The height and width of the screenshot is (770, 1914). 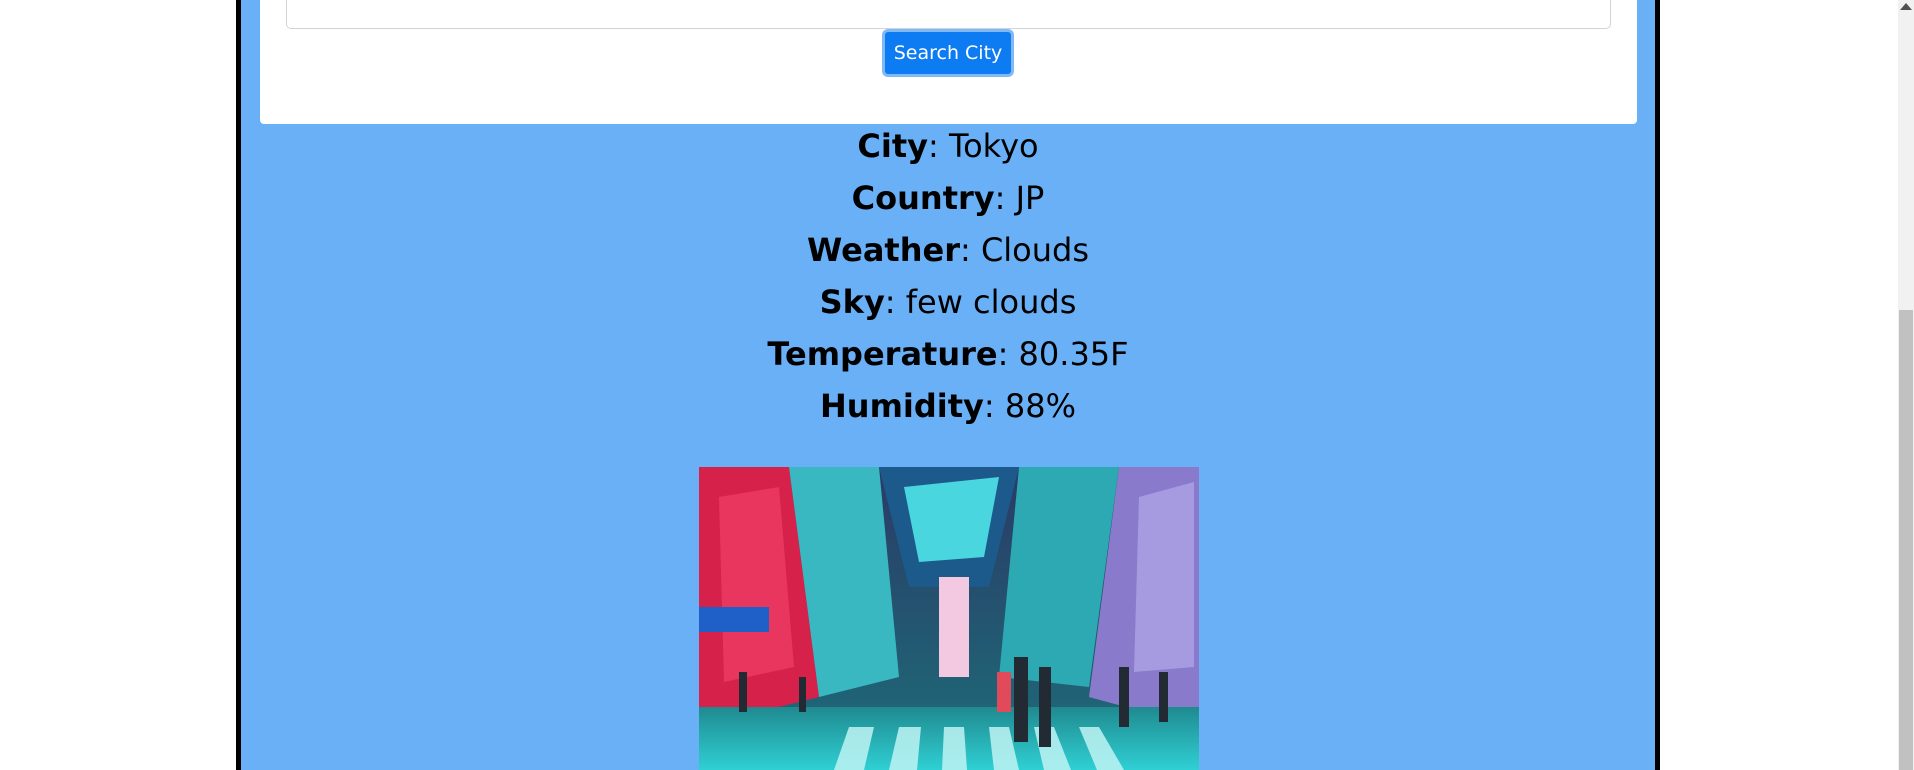 What do you see at coordinates (852, 302) in the screenshot?
I see `sky-label: Sky` at bounding box center [852, 302].